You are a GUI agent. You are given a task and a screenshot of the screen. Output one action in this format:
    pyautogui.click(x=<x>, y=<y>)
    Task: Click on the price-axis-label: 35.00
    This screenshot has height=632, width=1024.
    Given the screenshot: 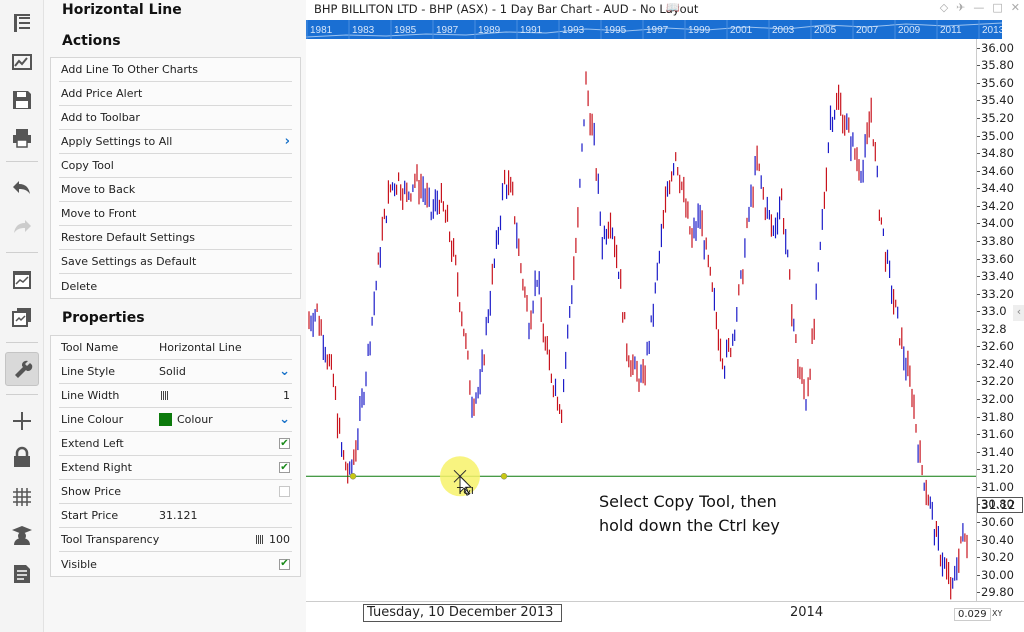 What is the action you would take?
    pyautogui.click(x=997, y=135)
    